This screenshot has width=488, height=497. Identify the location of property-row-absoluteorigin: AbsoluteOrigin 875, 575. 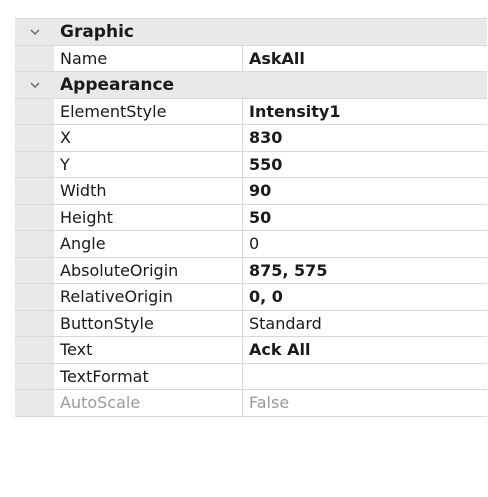
(251, 270).